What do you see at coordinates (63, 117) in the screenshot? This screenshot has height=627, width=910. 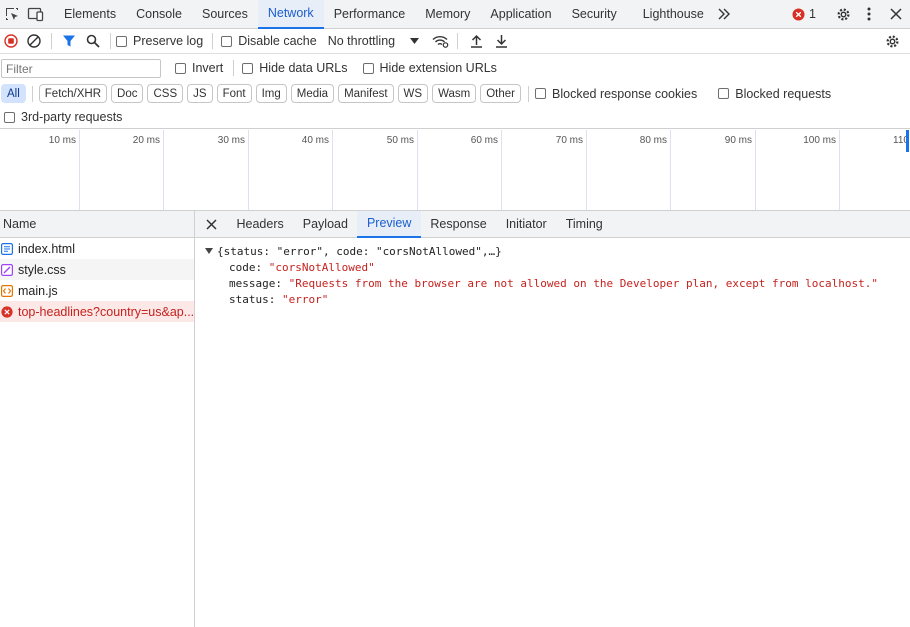 I see `third-party-requests-checkbox: 3rd-party requests` at bounding box center [63, 117].